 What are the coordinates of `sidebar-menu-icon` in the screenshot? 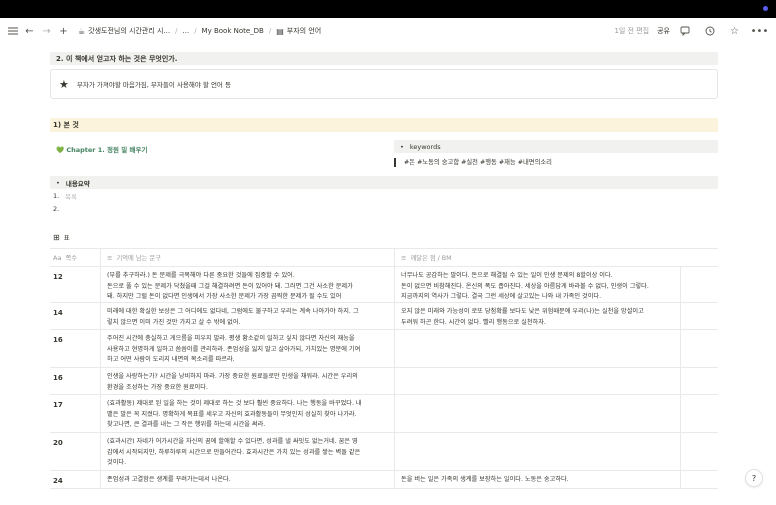 It's located at (12, 31).